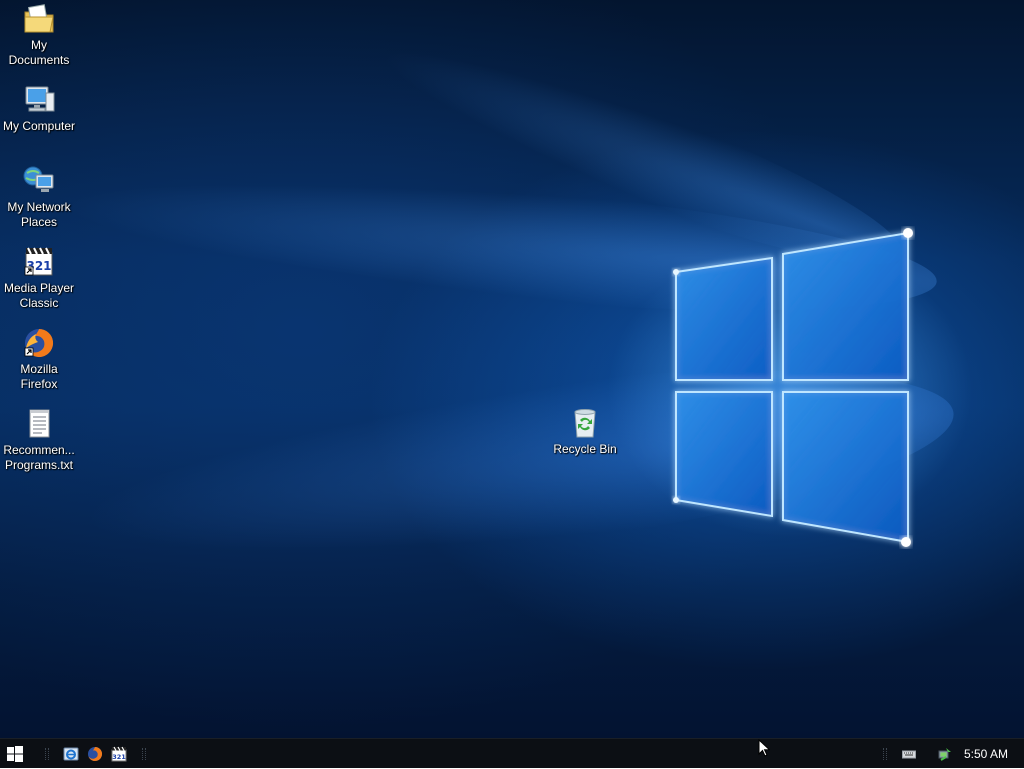 The image size is (1024, 769). I want to click on svg-text: 321, so click(119, 757).